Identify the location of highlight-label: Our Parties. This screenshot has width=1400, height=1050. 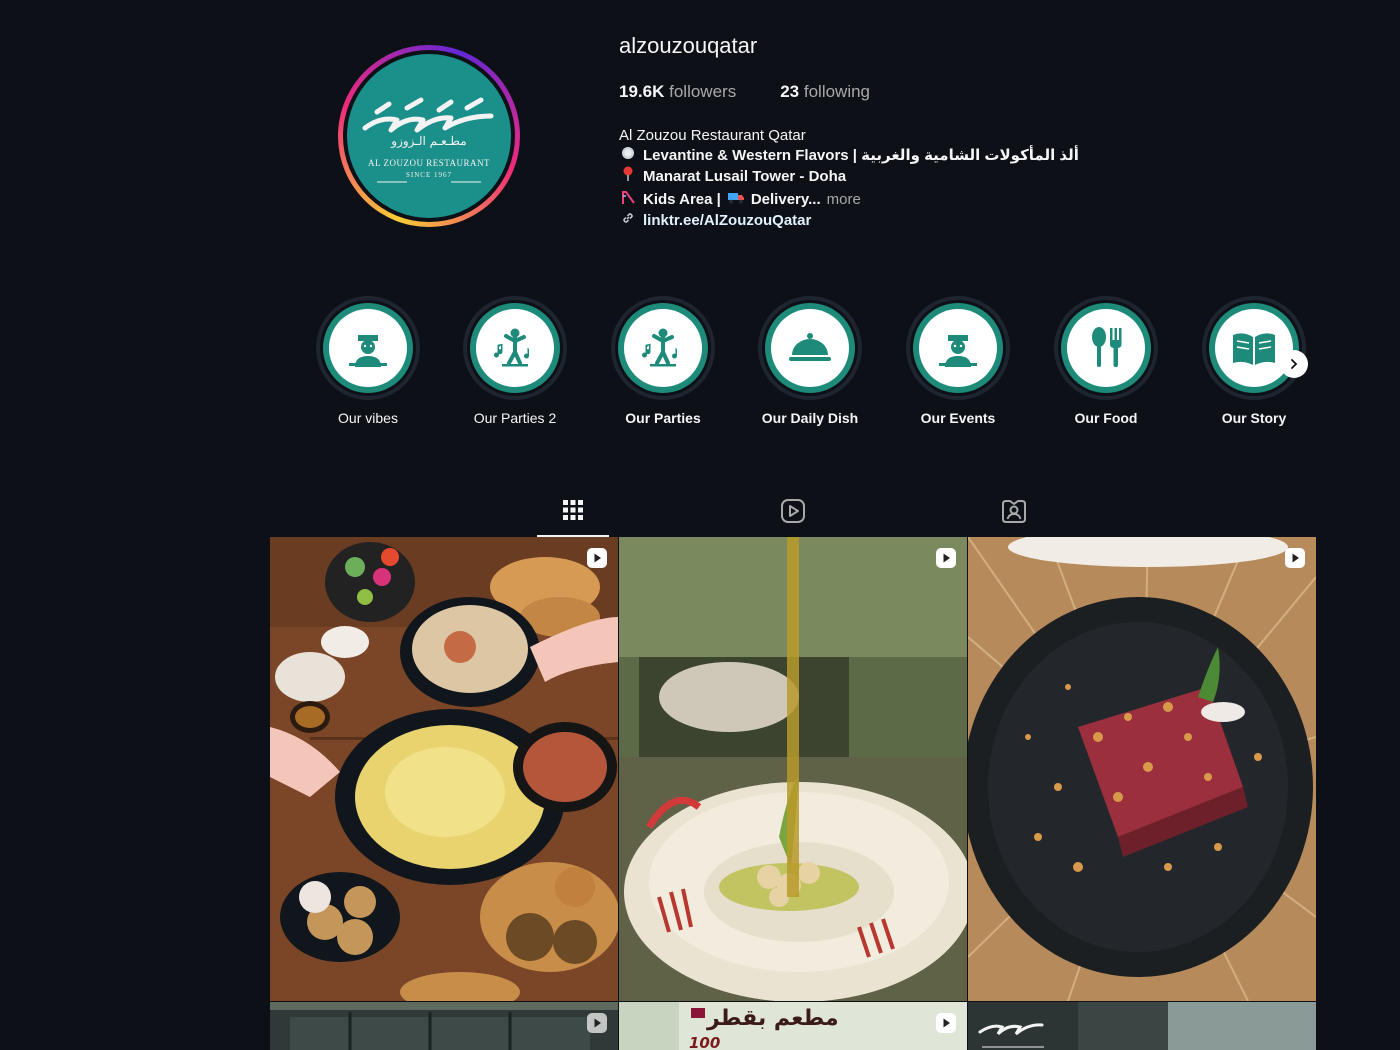
(663, 418).